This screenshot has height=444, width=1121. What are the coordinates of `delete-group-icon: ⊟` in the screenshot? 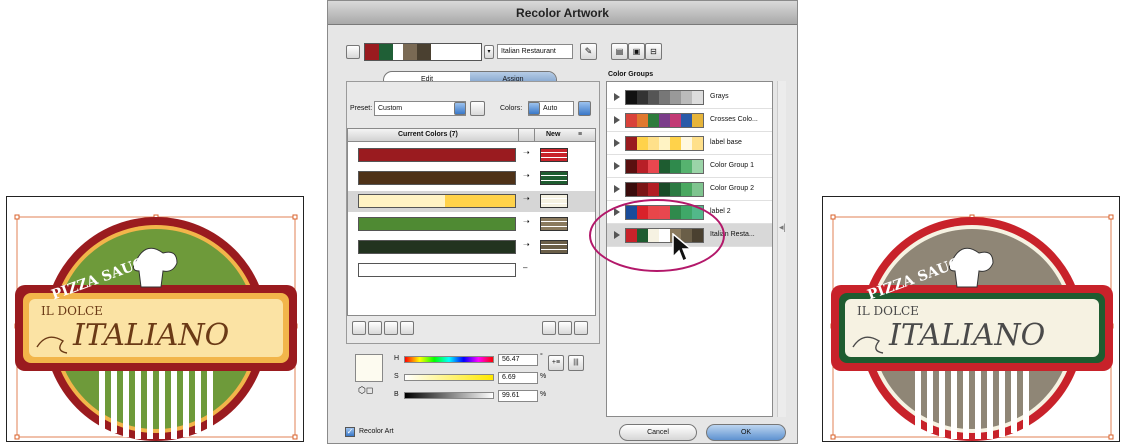 It's located at (653, 51).